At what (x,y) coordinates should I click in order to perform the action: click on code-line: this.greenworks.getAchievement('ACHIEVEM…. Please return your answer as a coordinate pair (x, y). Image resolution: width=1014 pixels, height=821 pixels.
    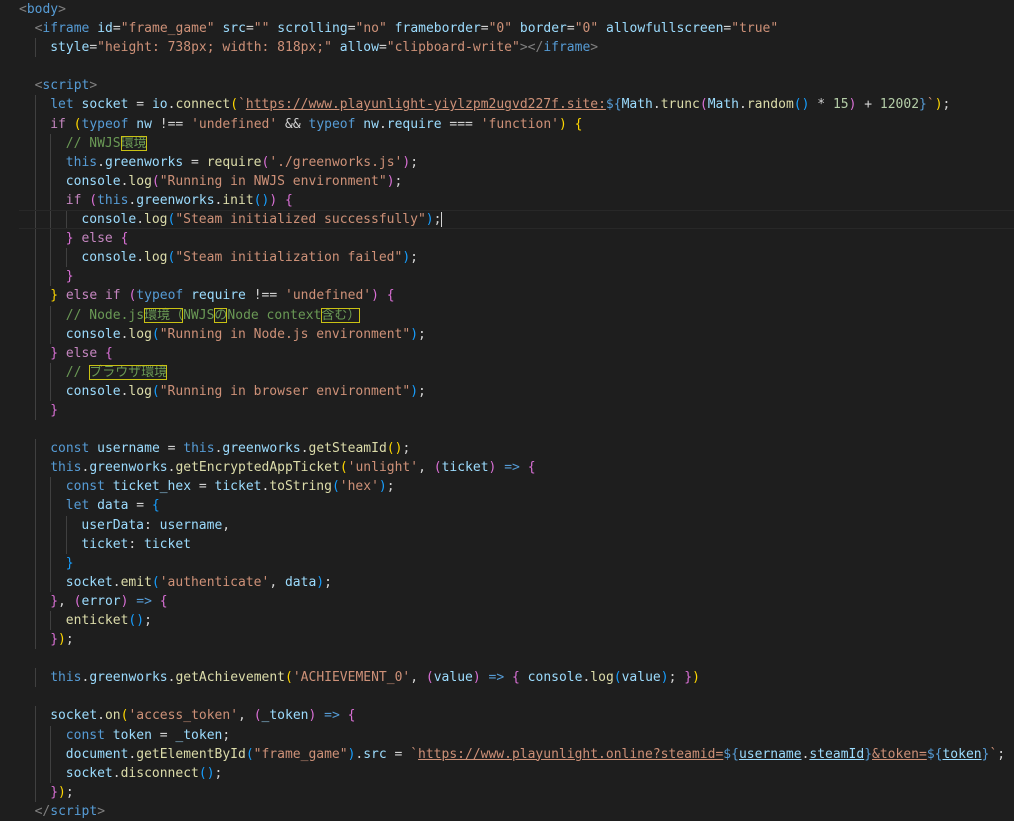
    Looking at the image, I should click on (507, 678).